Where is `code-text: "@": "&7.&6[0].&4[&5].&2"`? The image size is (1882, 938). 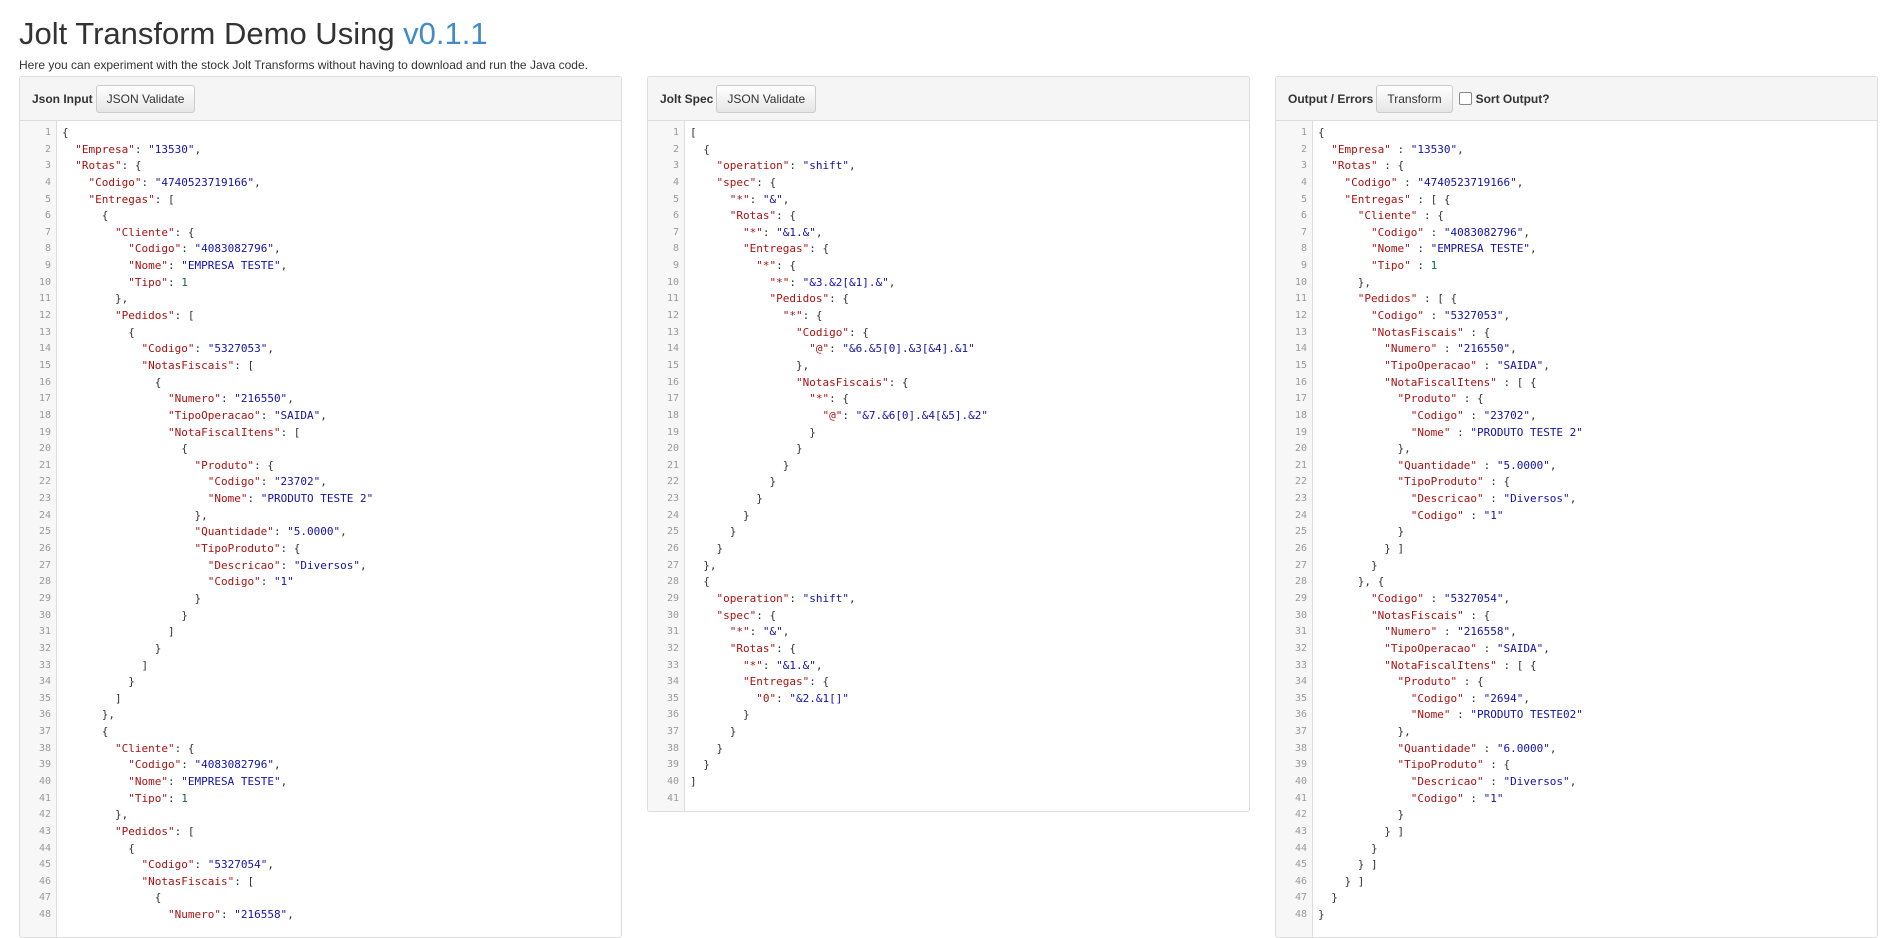 code-text: "@": "&7.&6[0].&4[&5].&2" is located at coordinates (839, 416).